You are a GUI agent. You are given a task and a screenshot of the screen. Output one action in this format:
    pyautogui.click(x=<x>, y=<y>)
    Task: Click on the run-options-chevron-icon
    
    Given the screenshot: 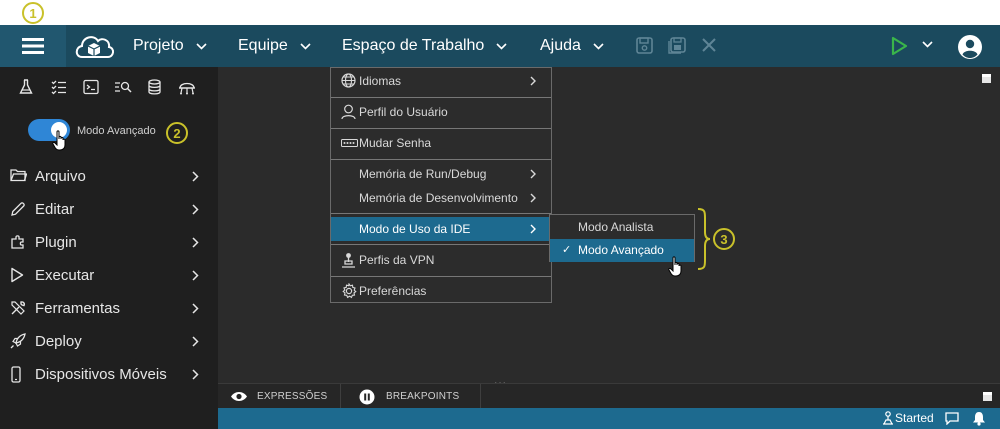 What is the action you would take?
    pyautogui.click(x=927, y=44)
    